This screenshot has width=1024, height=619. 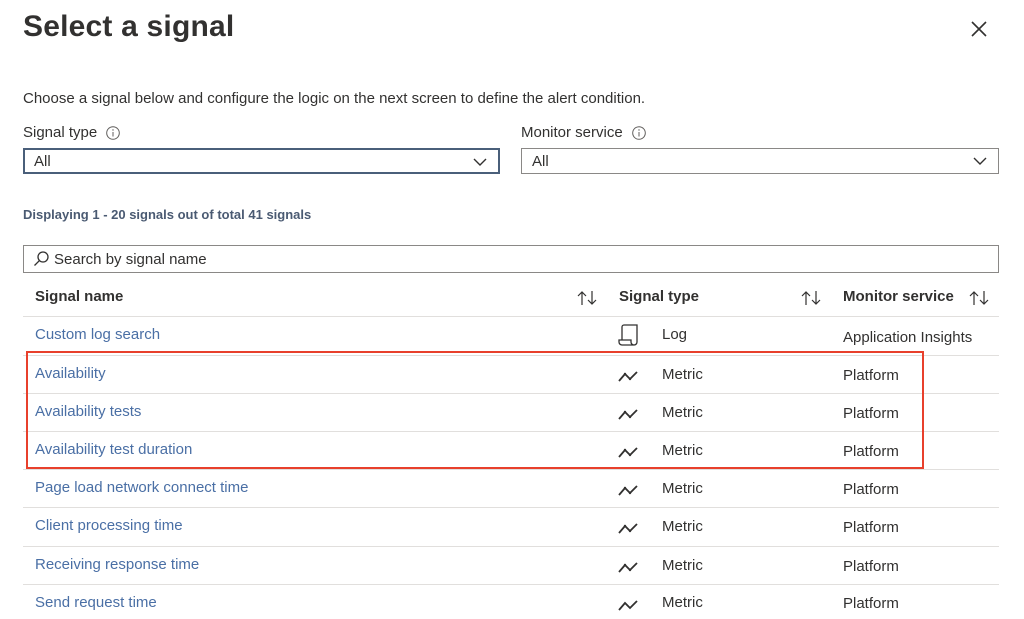 I want to click on signal-name-link: Availability tests, so click(x=88, y=411).